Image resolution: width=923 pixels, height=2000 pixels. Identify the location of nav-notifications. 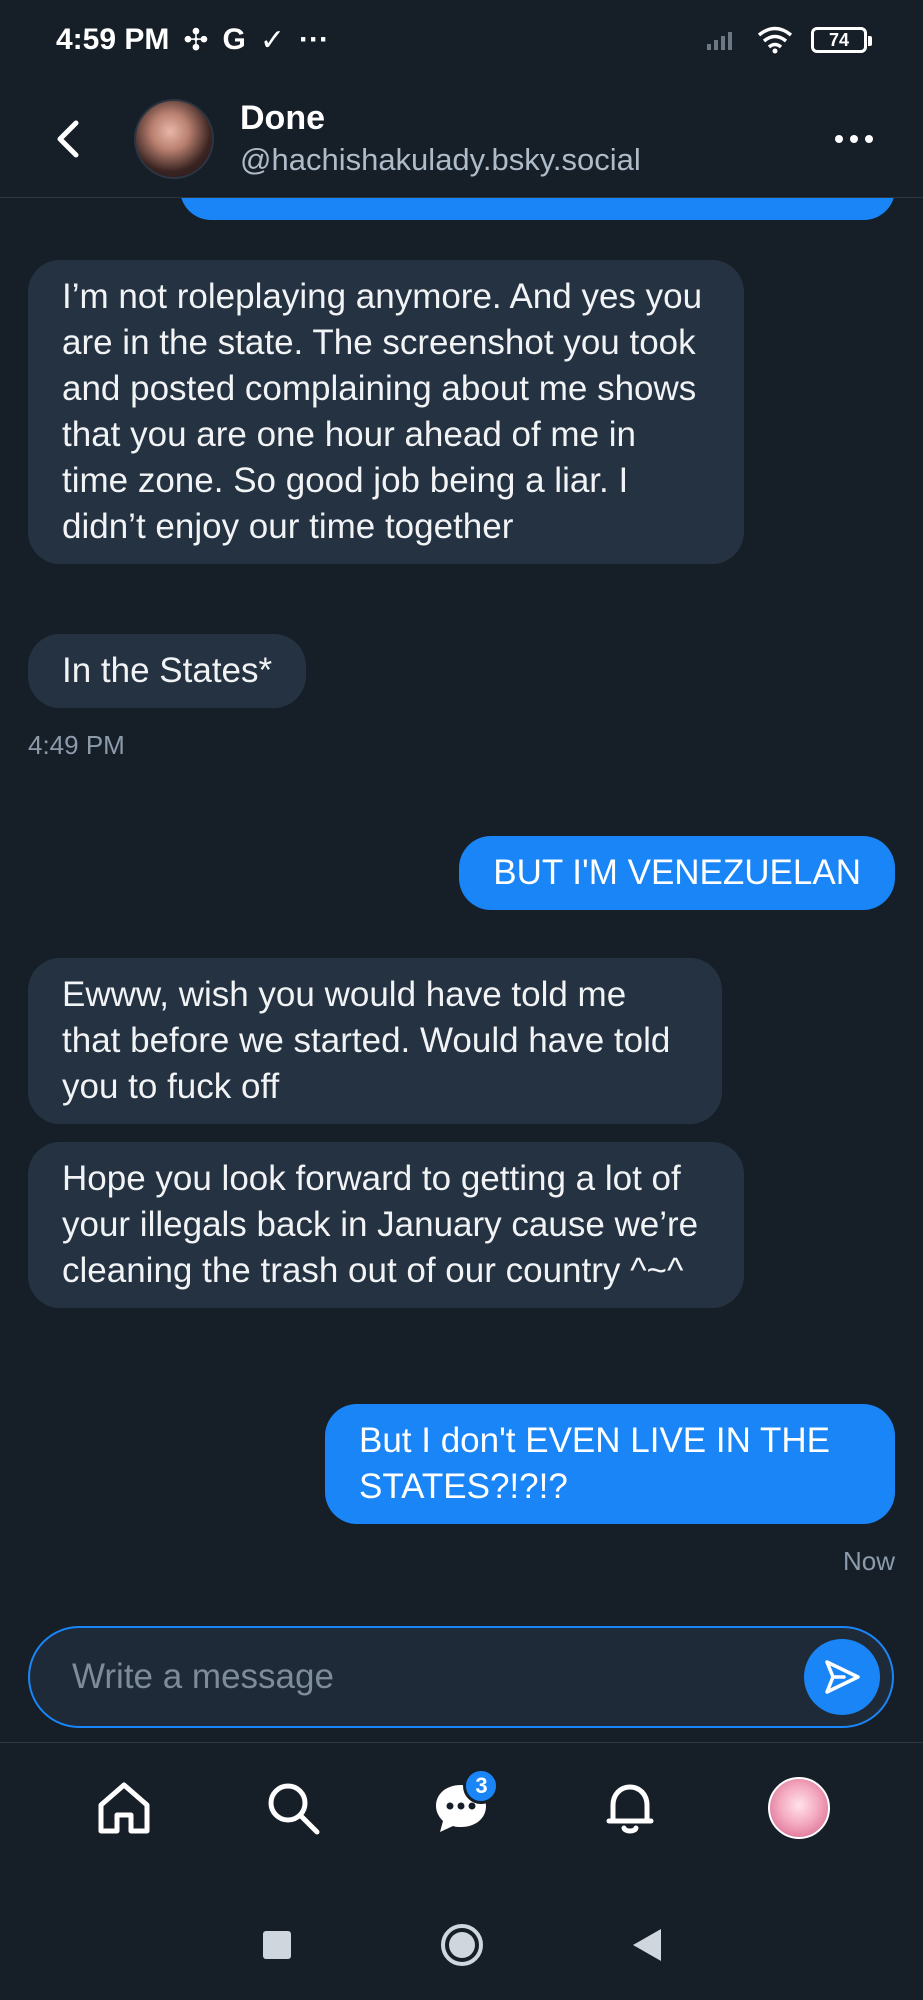
(630, 1808).